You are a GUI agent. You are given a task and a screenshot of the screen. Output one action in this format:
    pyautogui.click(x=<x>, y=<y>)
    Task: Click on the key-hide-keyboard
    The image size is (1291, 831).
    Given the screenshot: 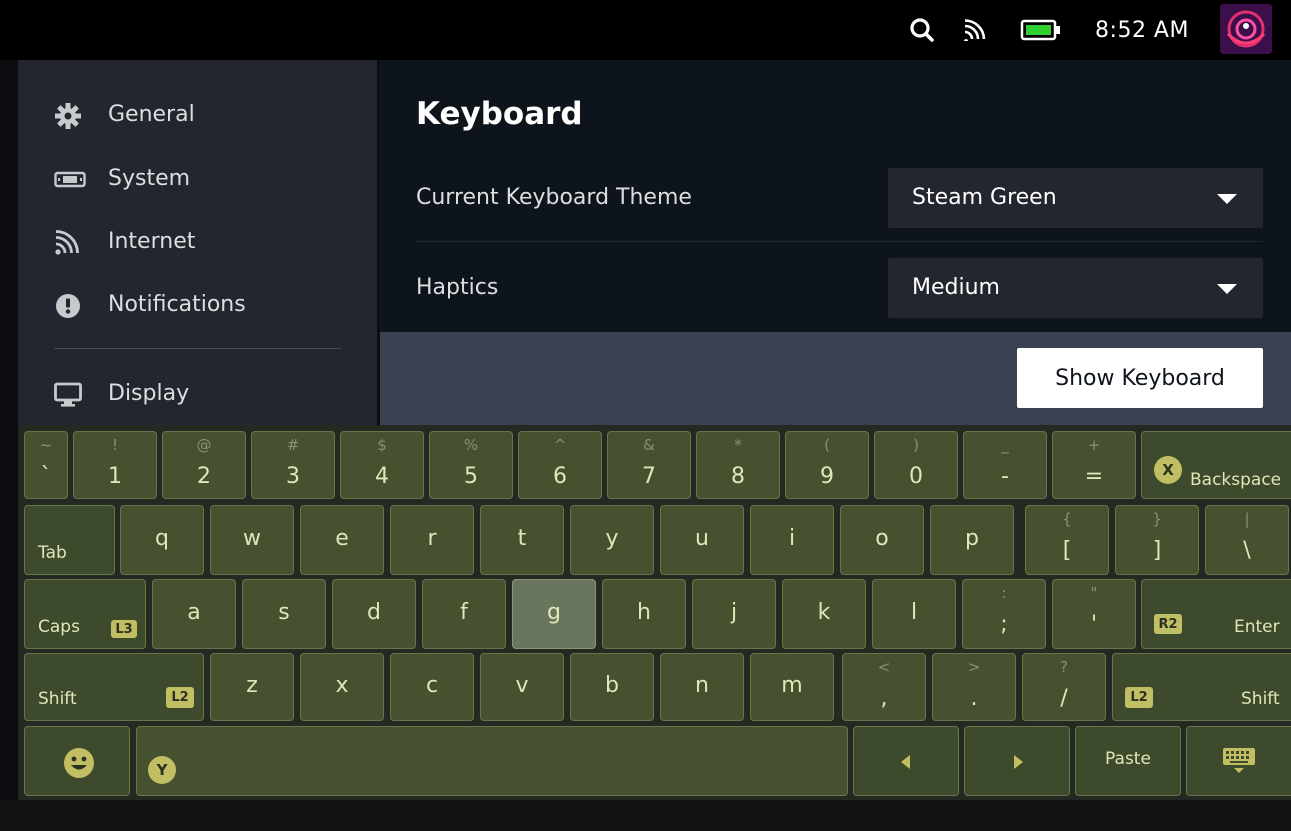 What is the action you would take?
    pyautogui.click(x=1238, y=761)
    